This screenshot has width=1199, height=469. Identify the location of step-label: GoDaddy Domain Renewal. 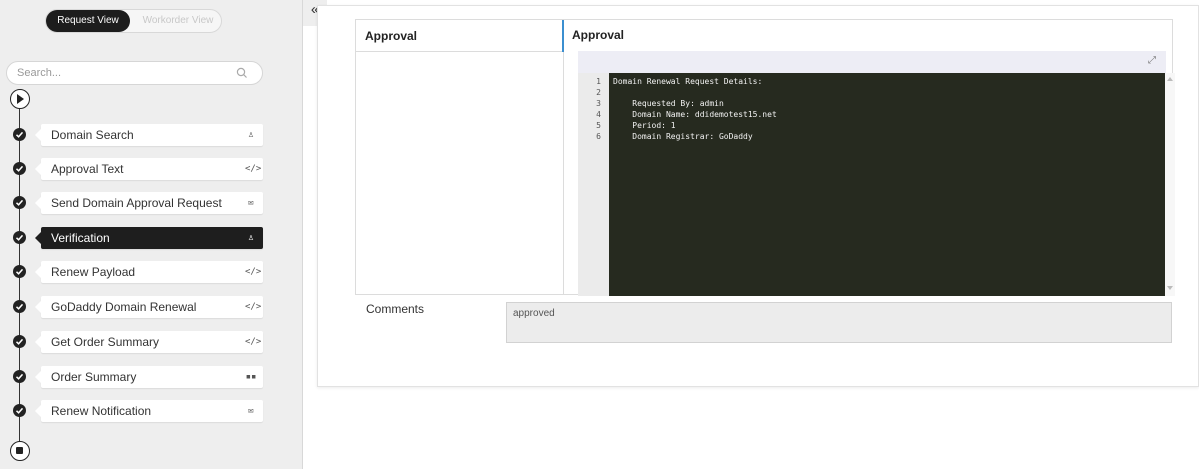
(124, 307).